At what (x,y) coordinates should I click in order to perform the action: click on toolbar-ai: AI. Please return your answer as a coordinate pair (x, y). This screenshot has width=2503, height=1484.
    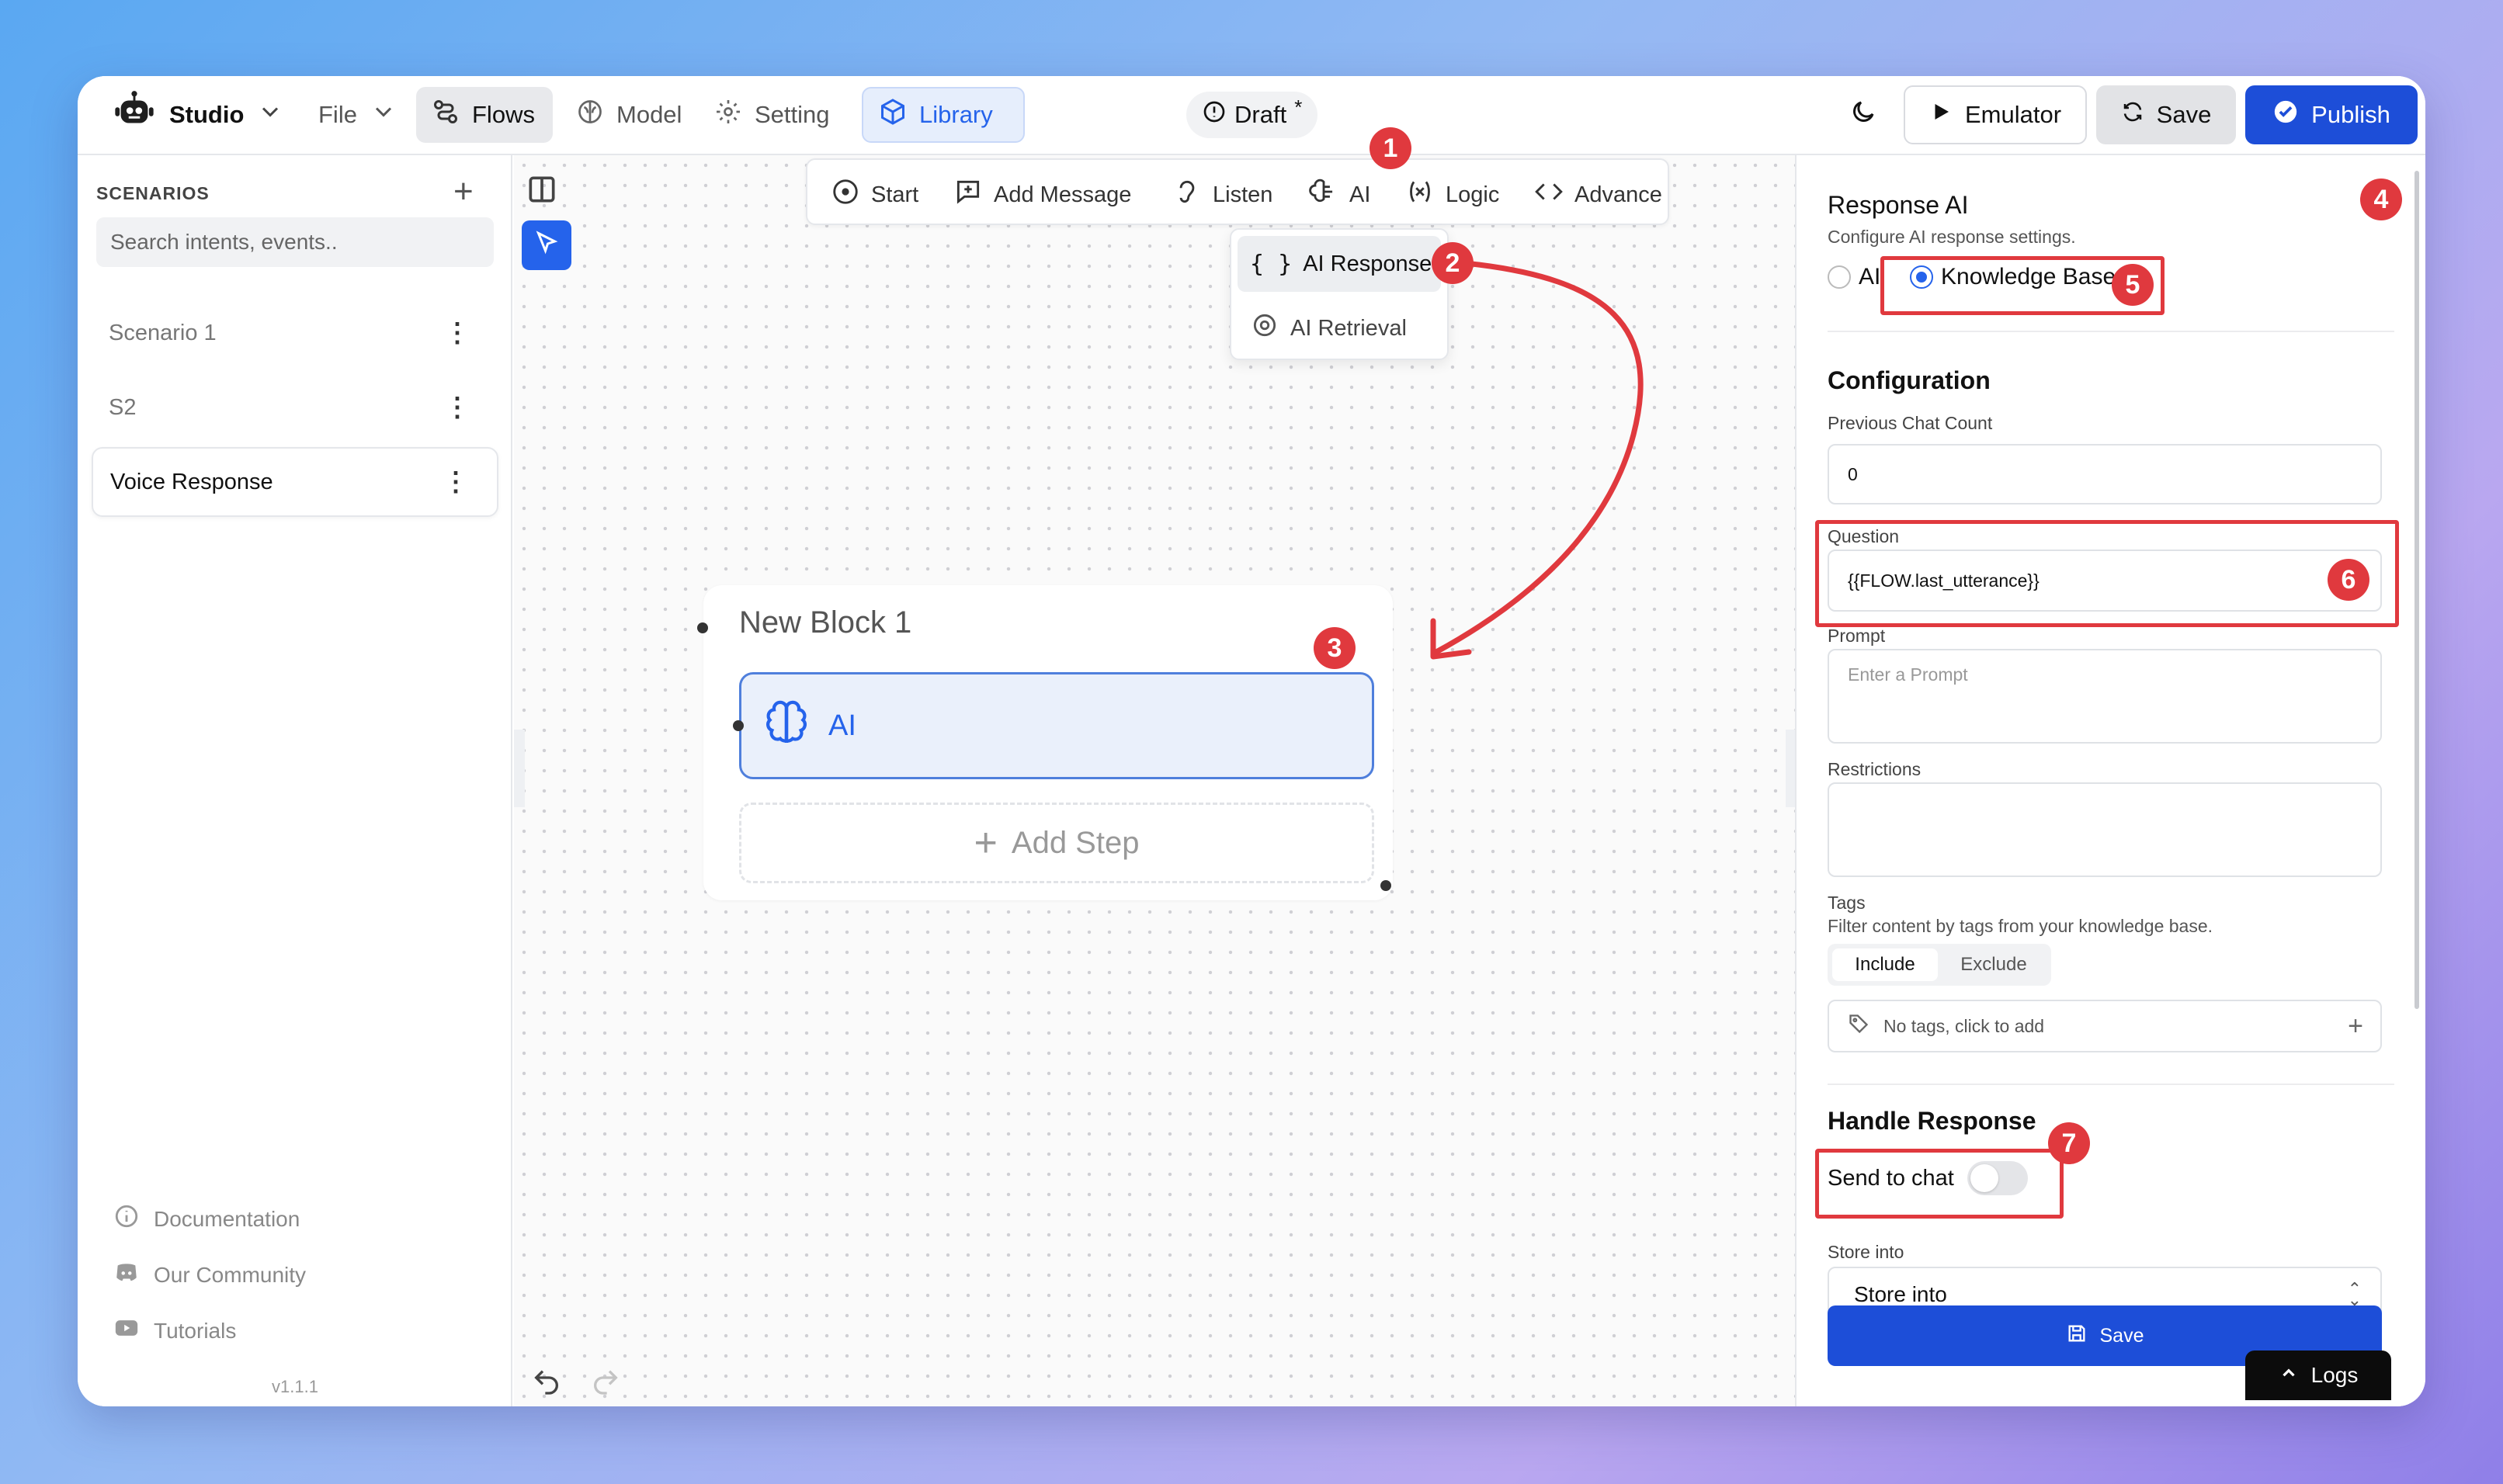
    Looking at the image, I should click on (1339, 195).